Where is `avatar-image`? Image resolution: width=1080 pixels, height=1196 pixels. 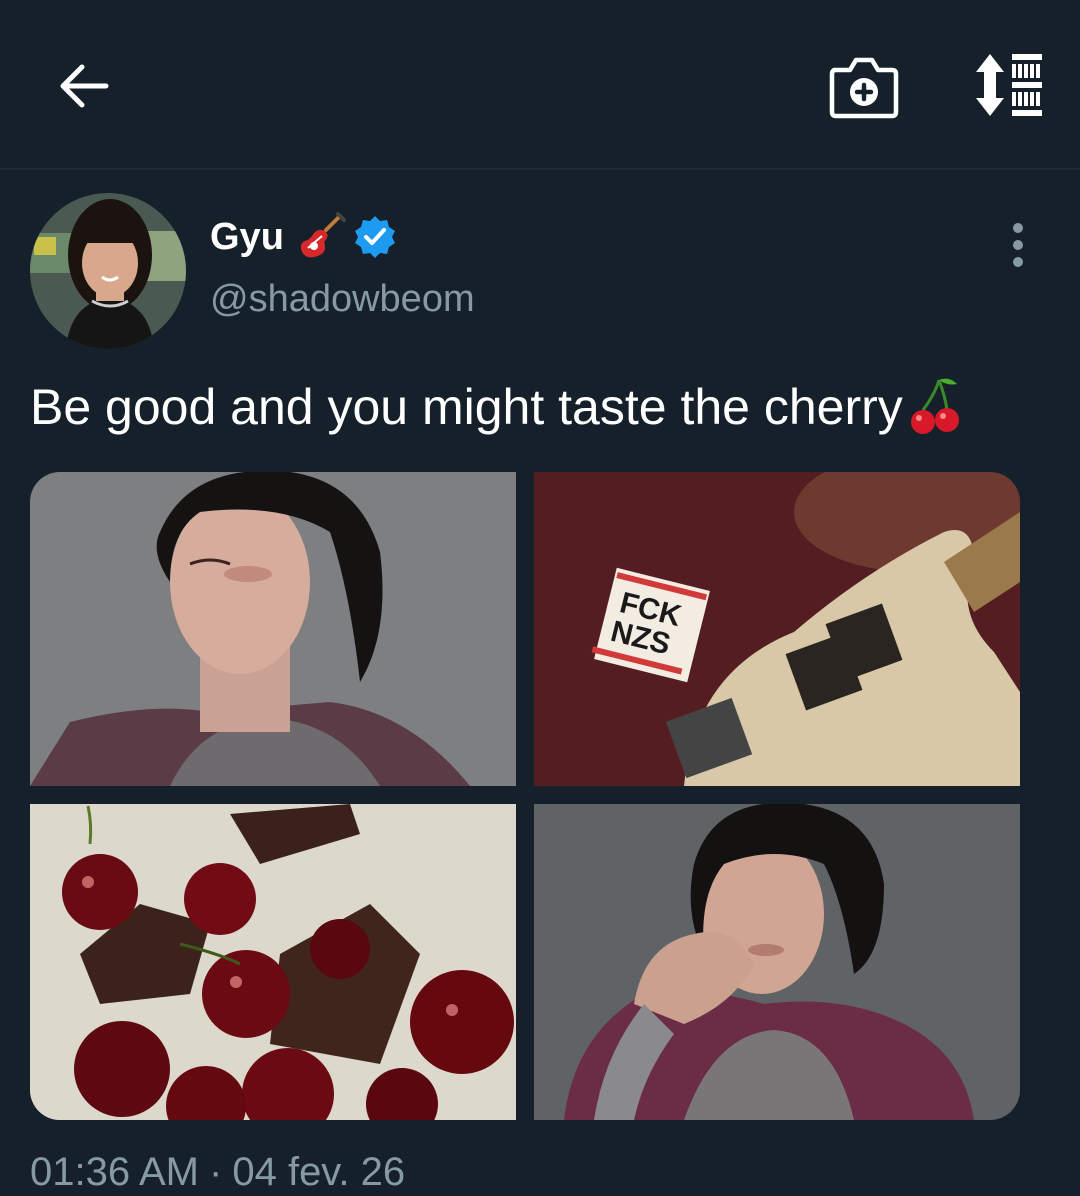 avatar-image is located at coordinates (108, 271).